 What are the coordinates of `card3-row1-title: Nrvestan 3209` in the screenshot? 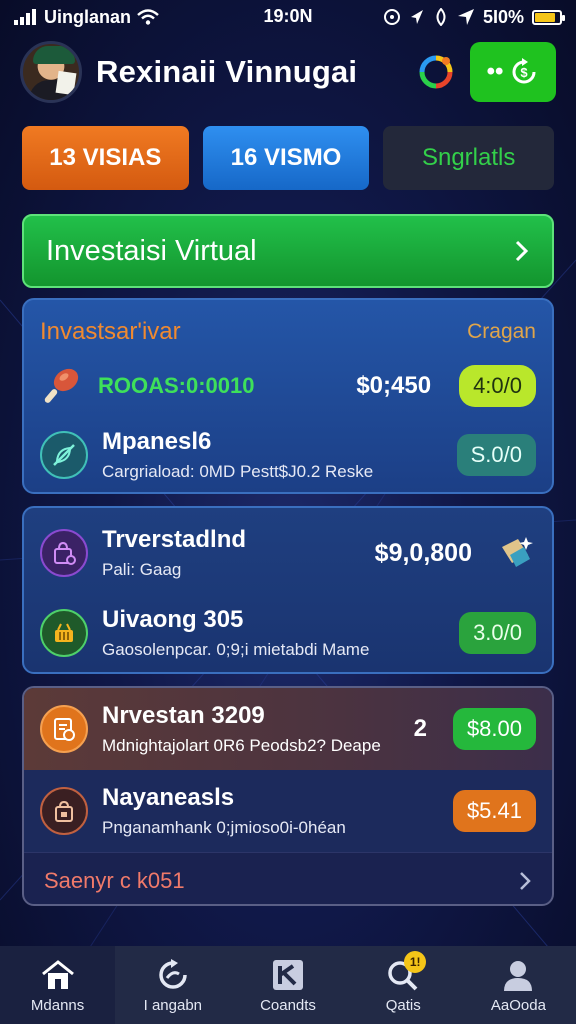 It's located at (183, 715).